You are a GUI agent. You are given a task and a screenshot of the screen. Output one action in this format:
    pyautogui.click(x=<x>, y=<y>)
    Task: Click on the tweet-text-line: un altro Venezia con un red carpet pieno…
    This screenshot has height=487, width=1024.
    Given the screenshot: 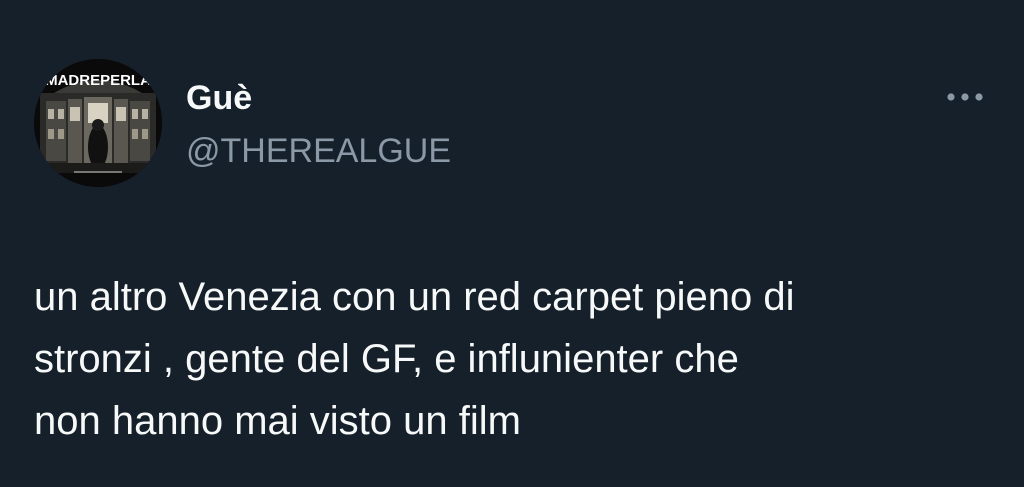 What is the action you would take?
    pyautogui.click(x=414, y=297)
    